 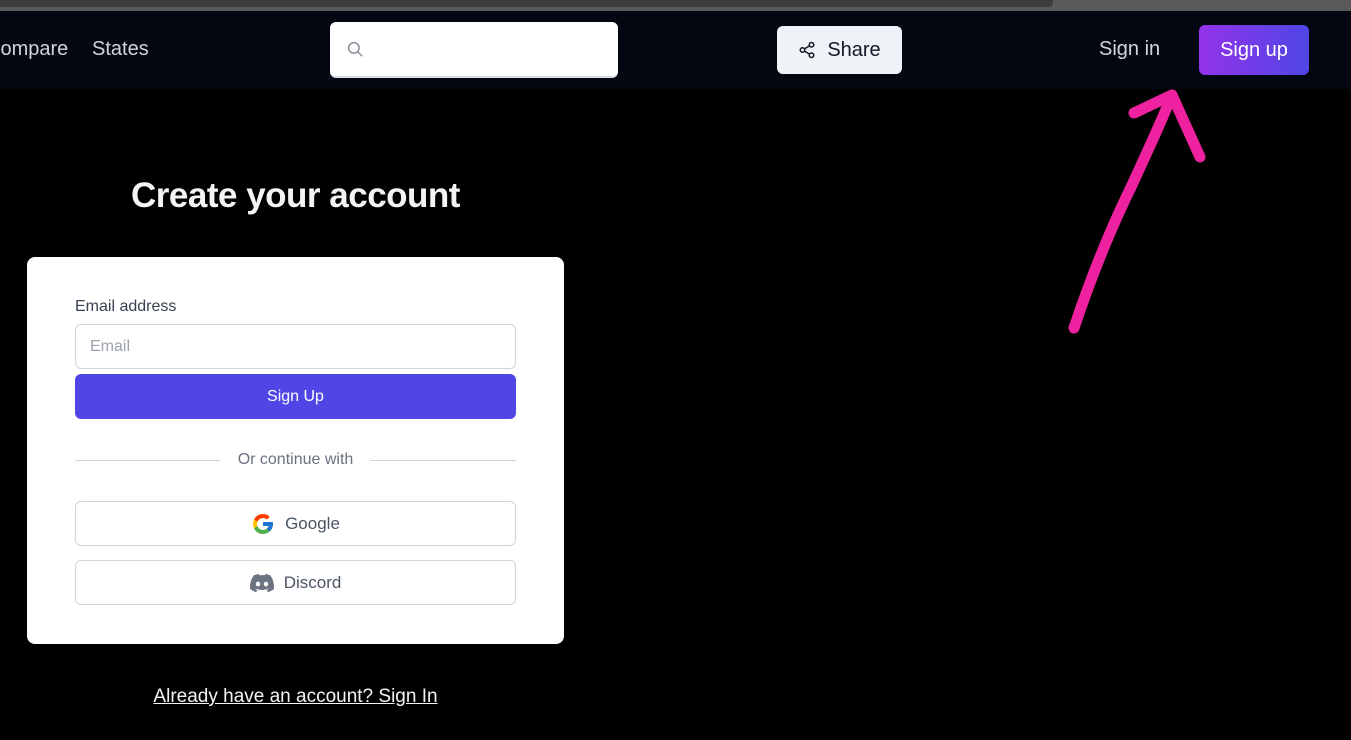 I want to click on discord-icon, so click(x=261, y=582).